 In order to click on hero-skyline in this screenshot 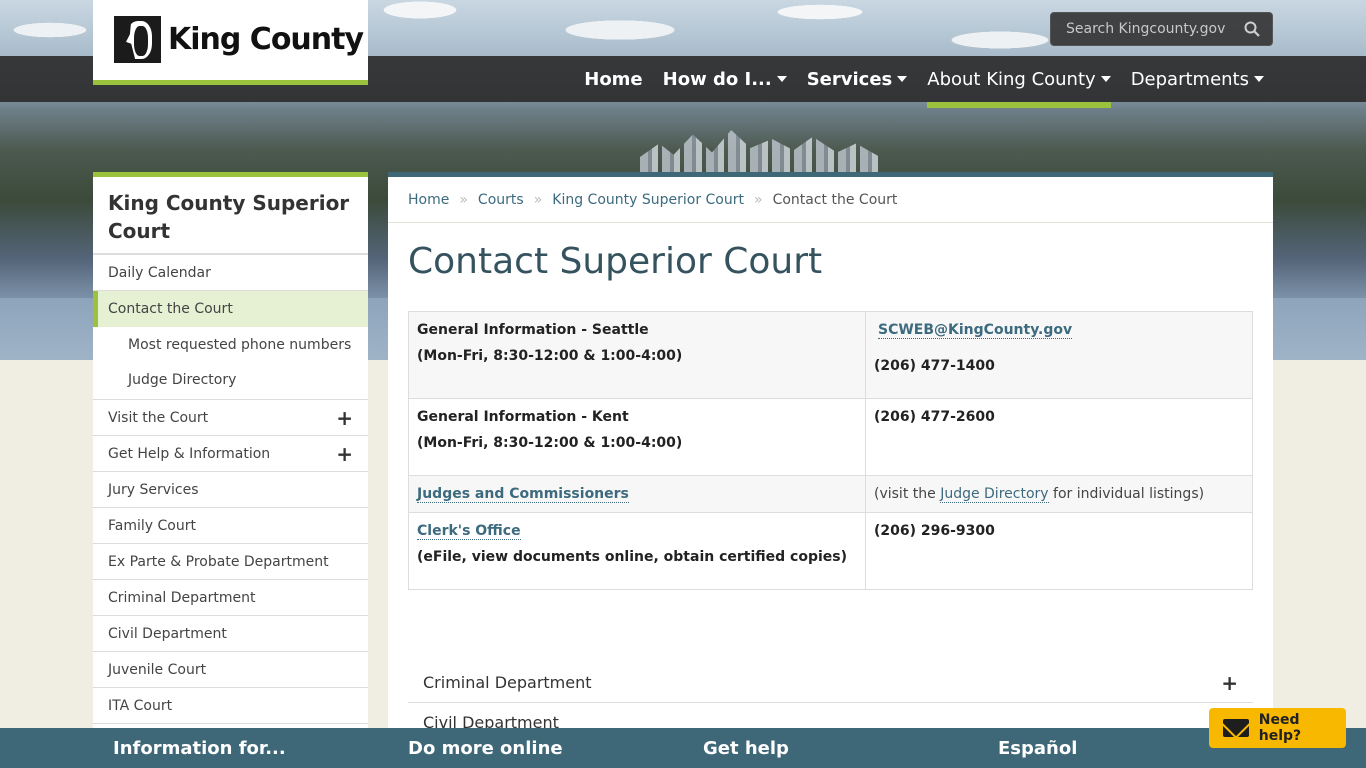, I will do `click(760, 152)`.